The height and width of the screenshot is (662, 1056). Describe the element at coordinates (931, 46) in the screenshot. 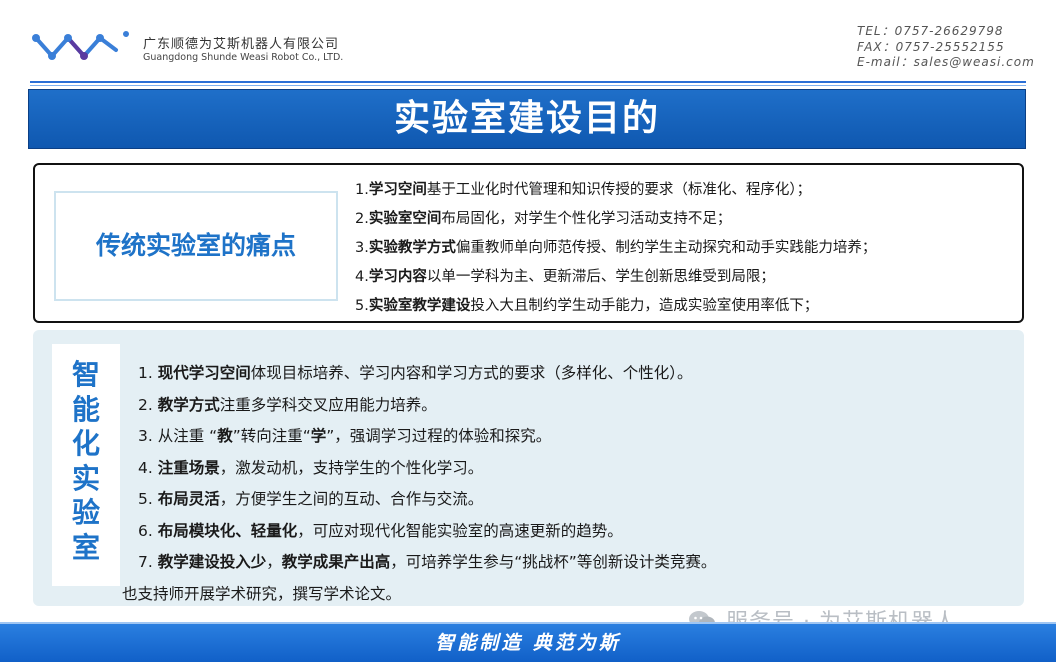

I see `fax-text: FAX：0757-25552155` at that location.